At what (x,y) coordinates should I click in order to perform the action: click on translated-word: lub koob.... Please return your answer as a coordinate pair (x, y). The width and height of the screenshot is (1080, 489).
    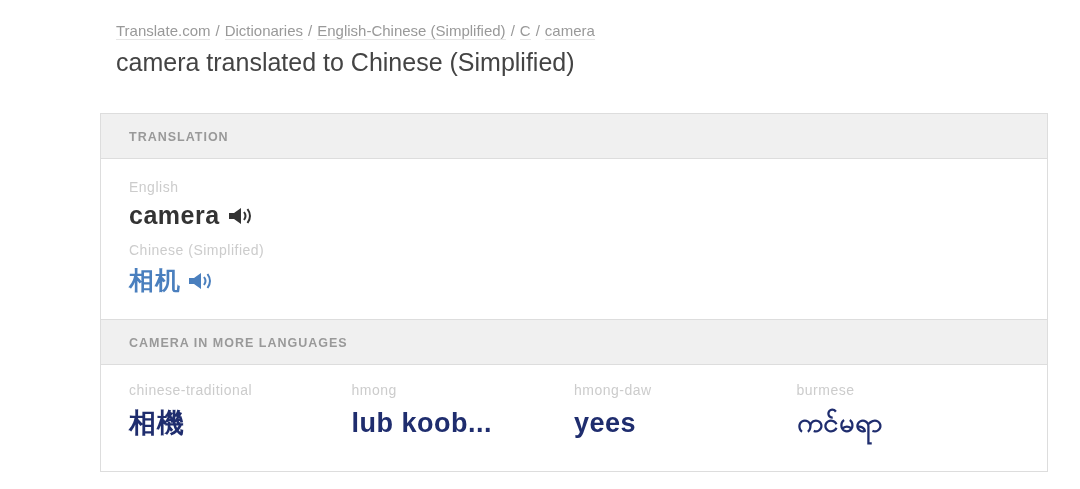
    Looking at the image, I should click on (423, 425).